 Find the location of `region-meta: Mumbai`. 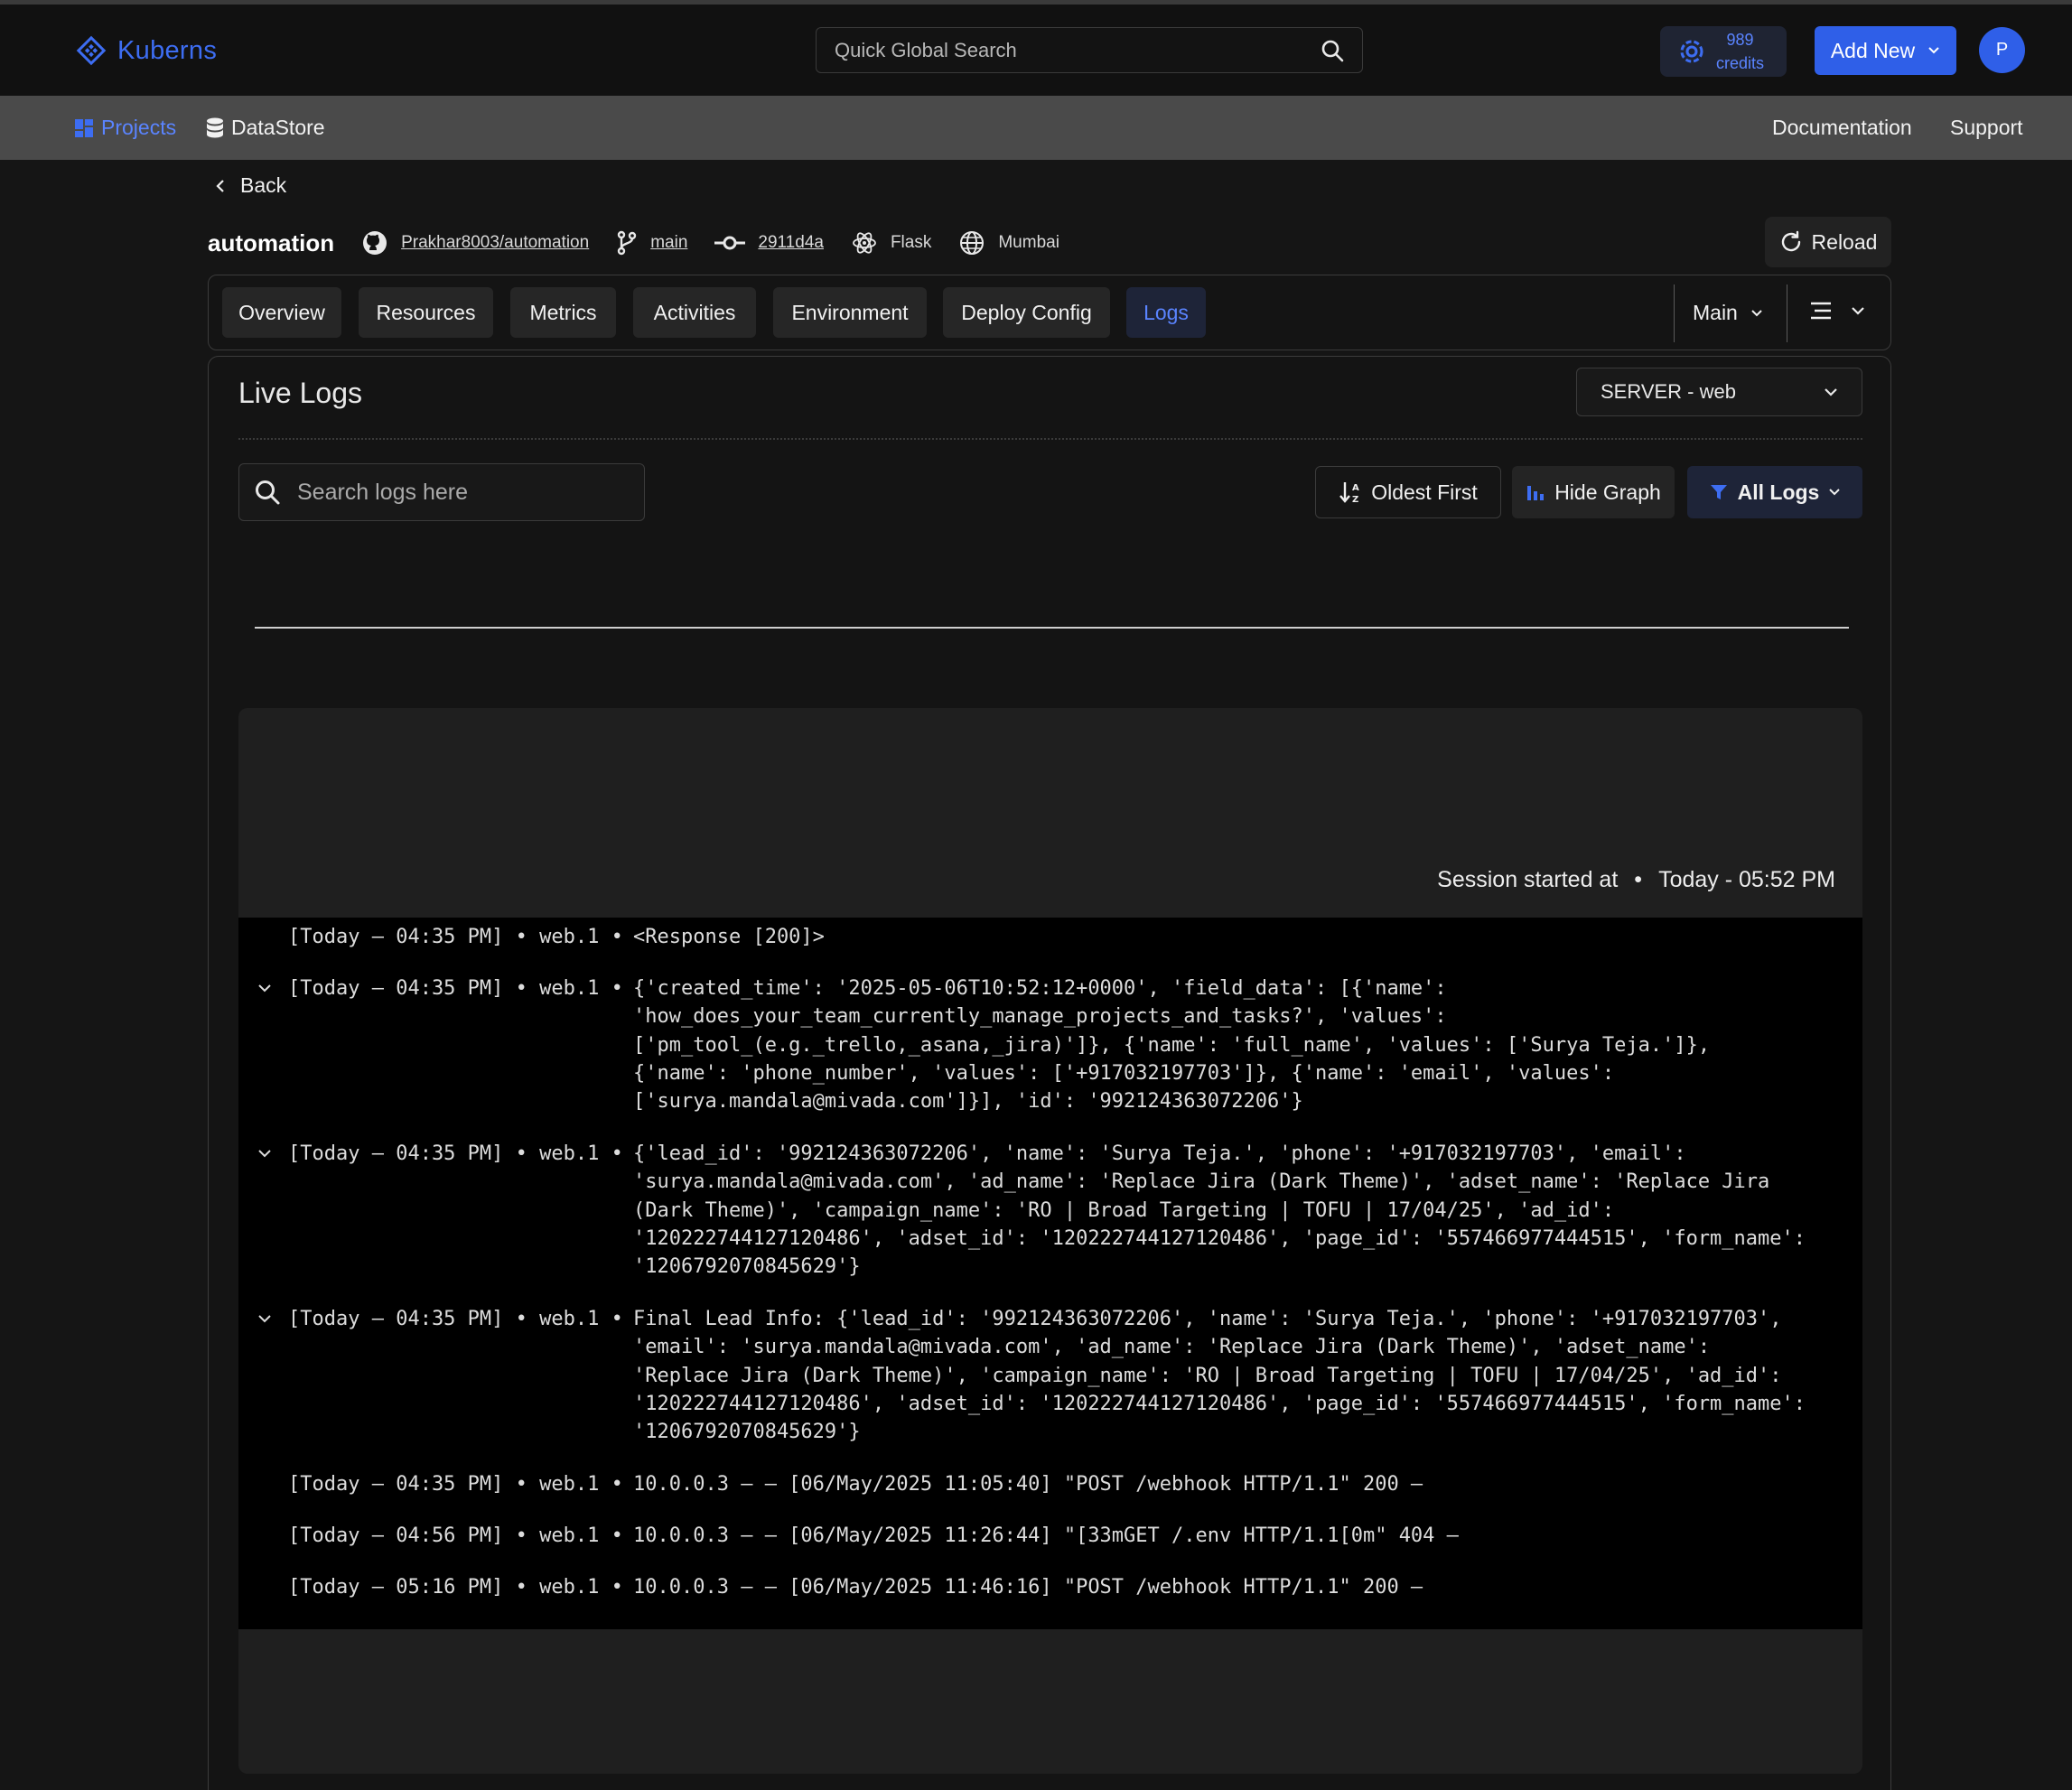

region-meta: Mumbai is located at coordinates (1009, 243).